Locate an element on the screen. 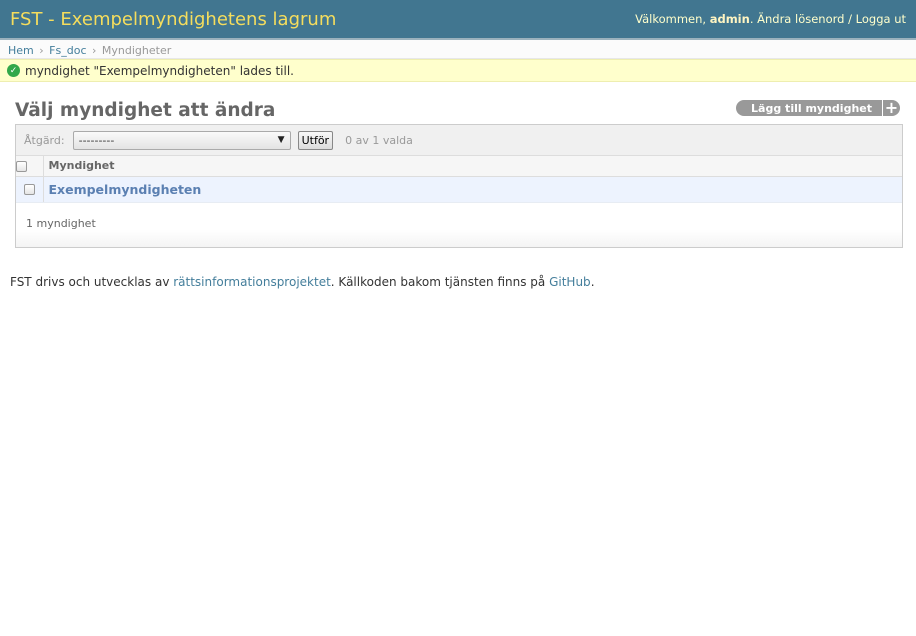 The height and width of the screenshot is (636, 916). column-header-myndighet: Myndighet is located at coordinates (472, 166).